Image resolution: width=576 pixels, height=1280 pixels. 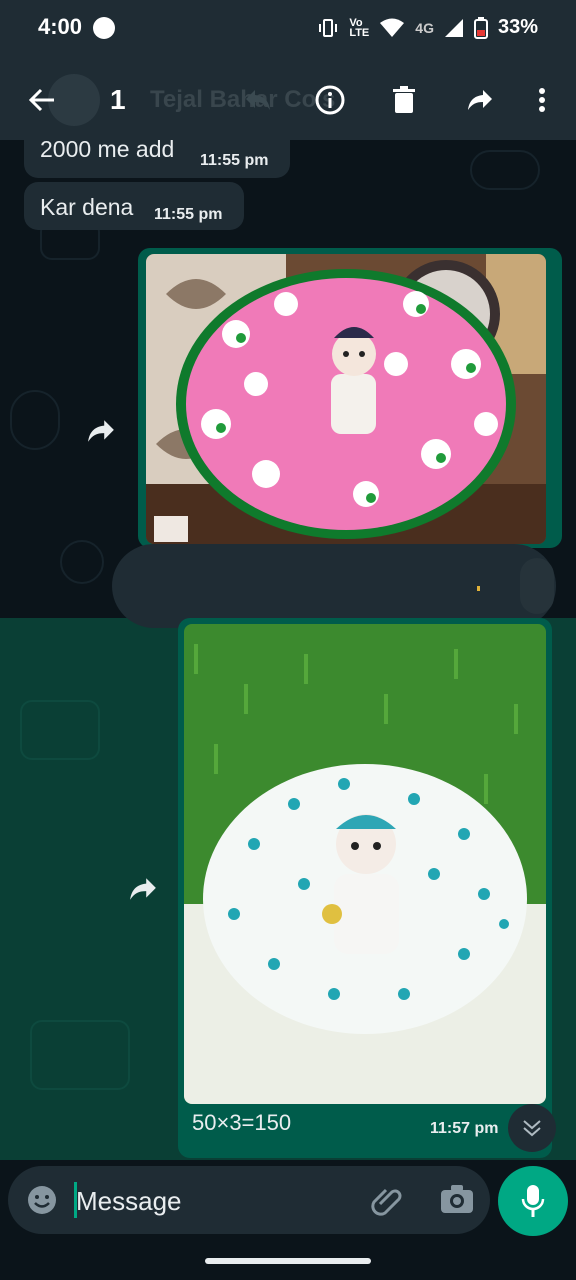 I want to click on info-button, so click(x=330, y=100).